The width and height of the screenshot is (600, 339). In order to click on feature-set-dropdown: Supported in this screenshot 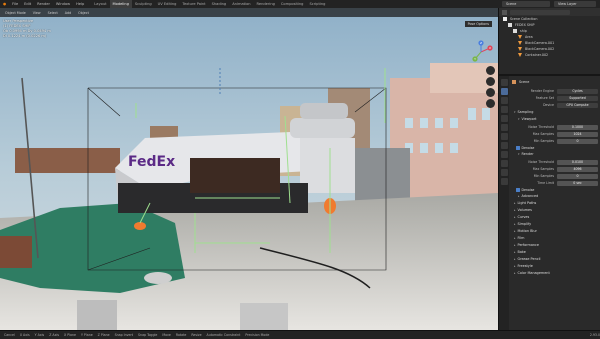, I will do `click(577, 98)`.